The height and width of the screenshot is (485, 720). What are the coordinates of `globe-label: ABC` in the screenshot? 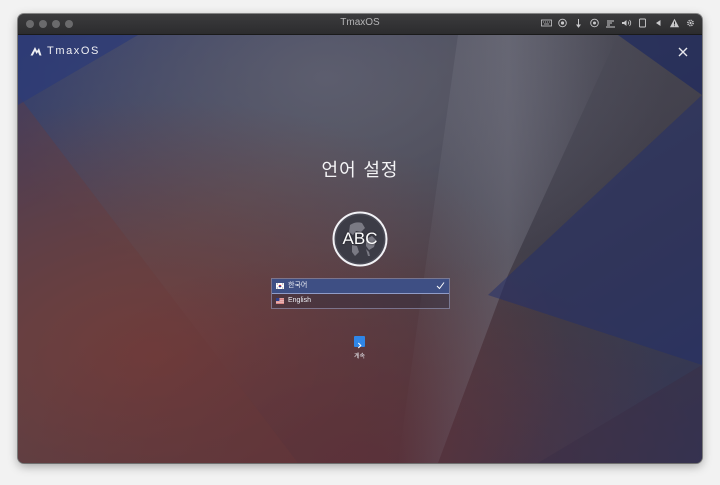 It's located at (360, 238).